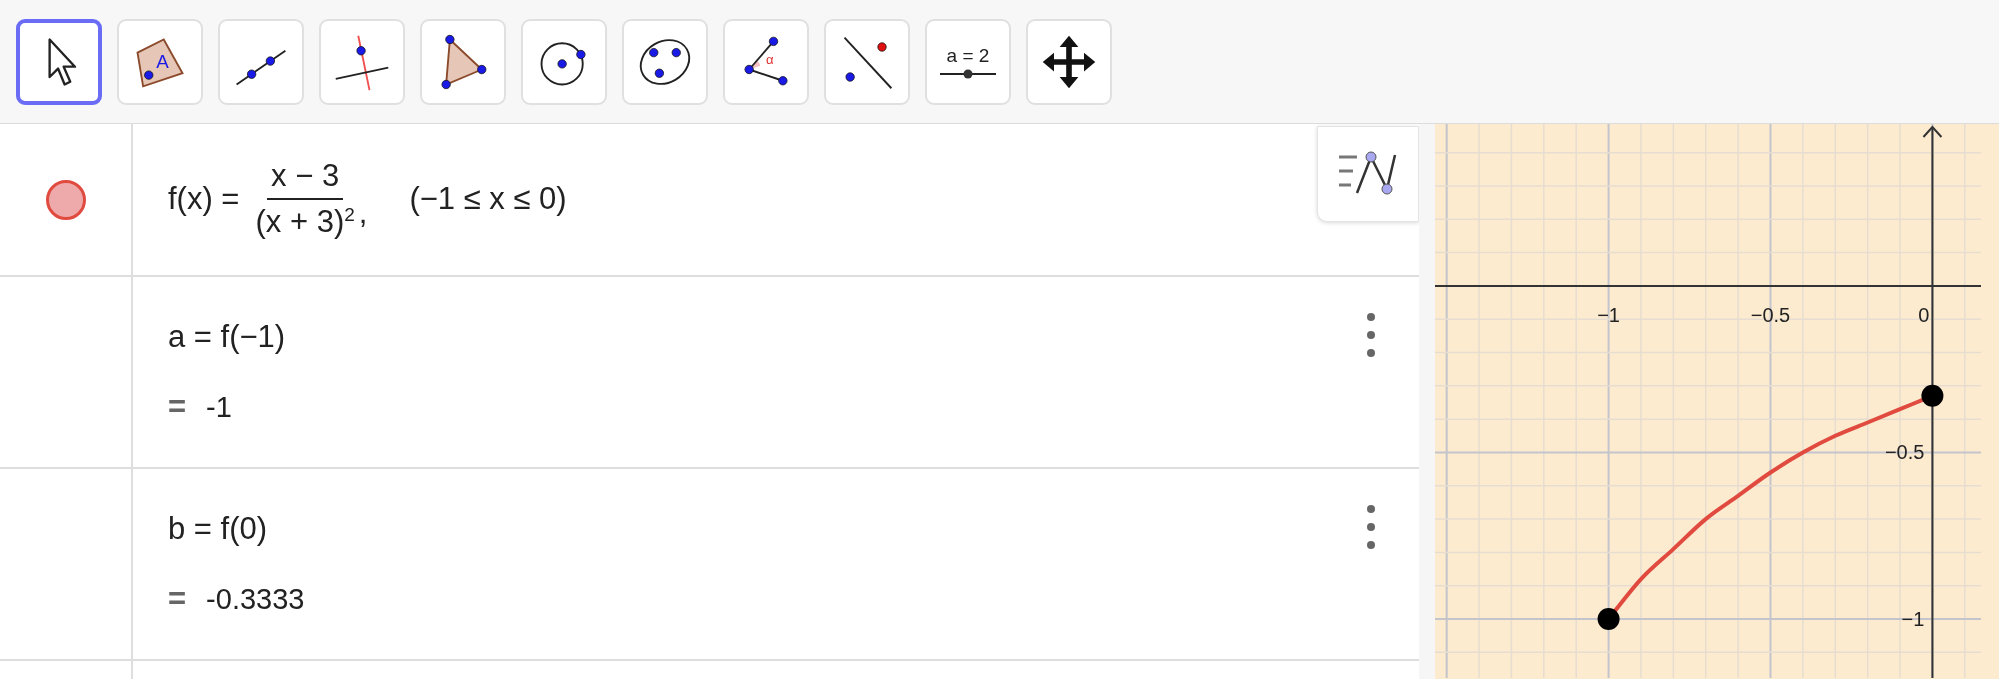  I want to click on function-name: f(x) =, so click(204, 199).